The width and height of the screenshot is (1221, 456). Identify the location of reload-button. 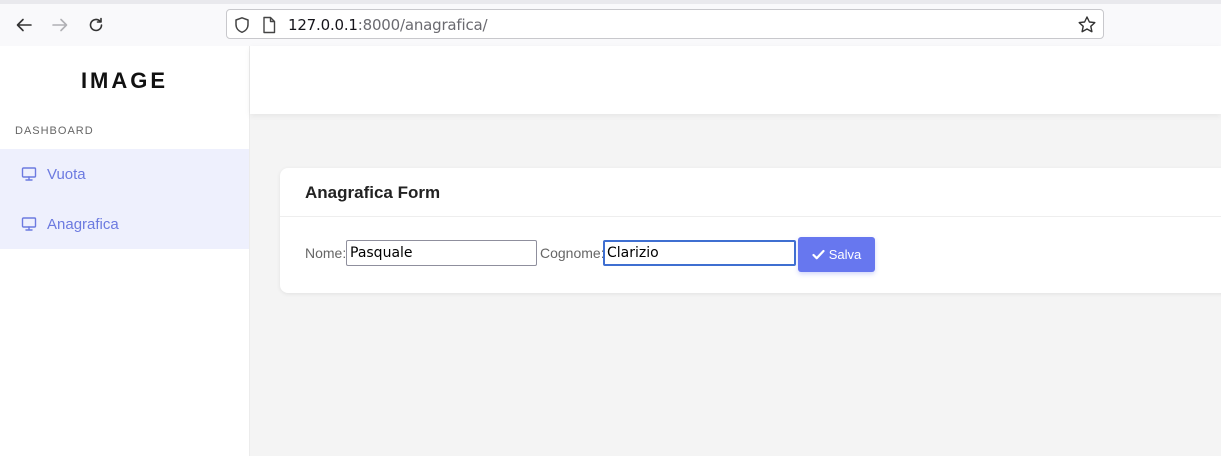
(96, 25).